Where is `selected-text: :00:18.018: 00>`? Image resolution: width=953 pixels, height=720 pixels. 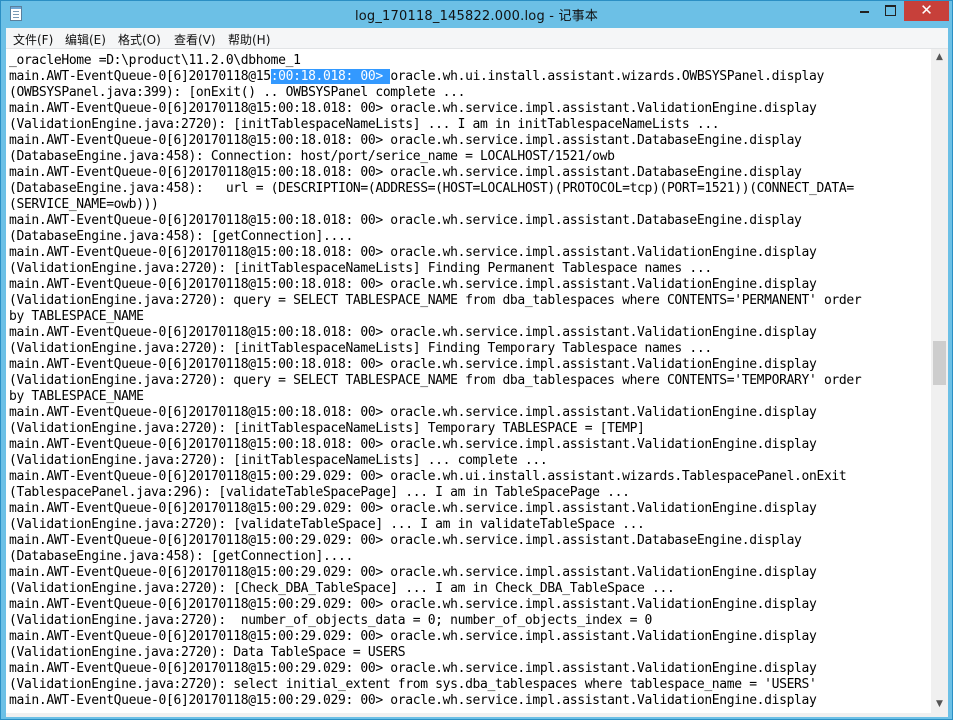 selected-text: :00:18.018: 00> is located at coordinates (330, 76).